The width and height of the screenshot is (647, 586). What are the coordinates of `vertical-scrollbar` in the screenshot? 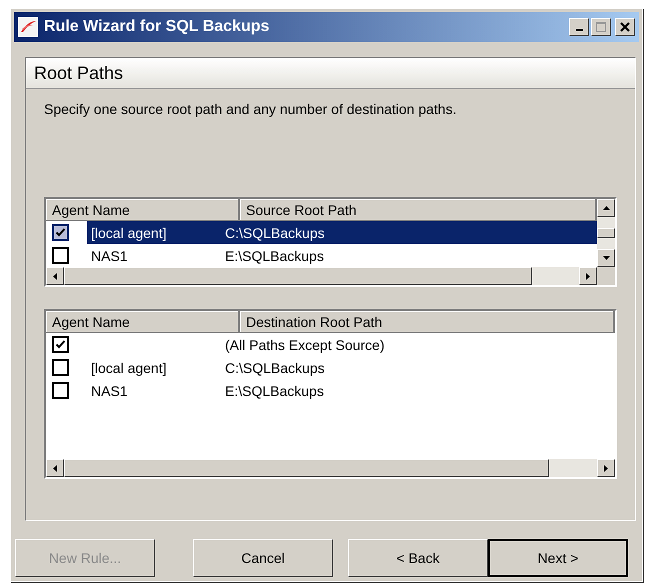 It's located at (606, 233).